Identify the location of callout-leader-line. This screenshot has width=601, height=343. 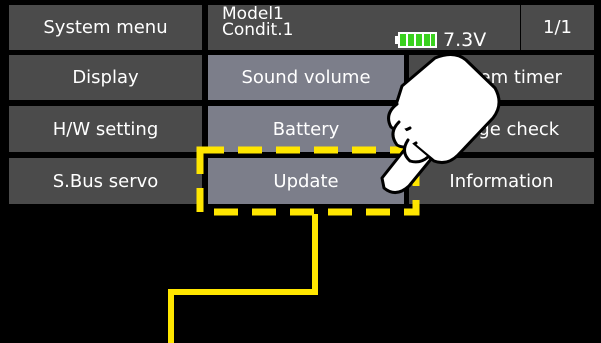
(243, 278).